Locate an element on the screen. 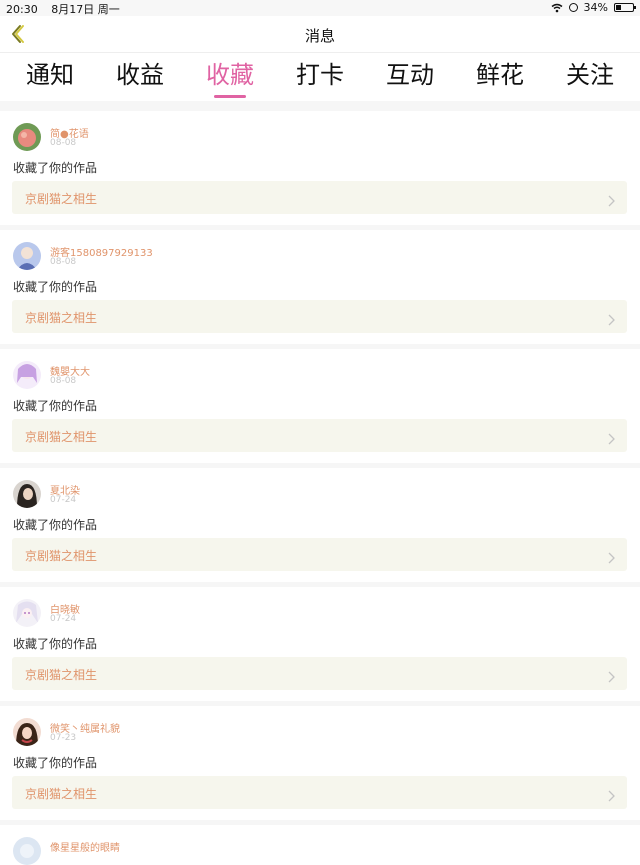 This screenshot has height=865, width=640. list-item: 微笑丶纯属礼貌 07-23 收藏了你的作品 京剧猫之相生 is located at coordinates (320, 763).